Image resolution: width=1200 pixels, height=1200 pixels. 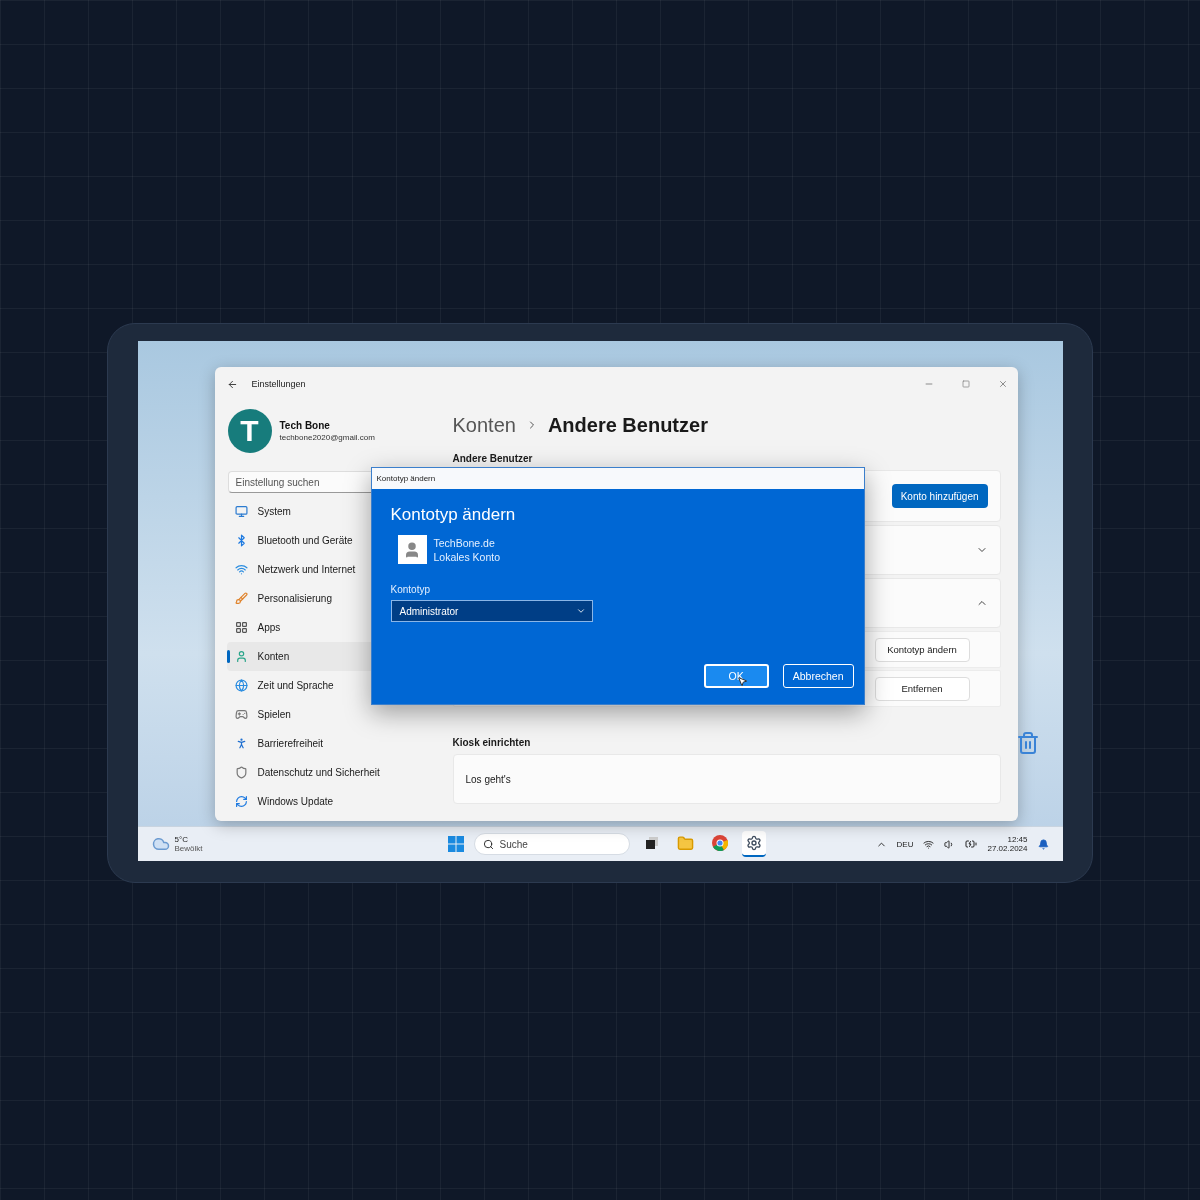 What do you see at coordinates (188, 848) in the screenshot?
I see `weather-label: Bewölkt` at bounding box center [188, 848].